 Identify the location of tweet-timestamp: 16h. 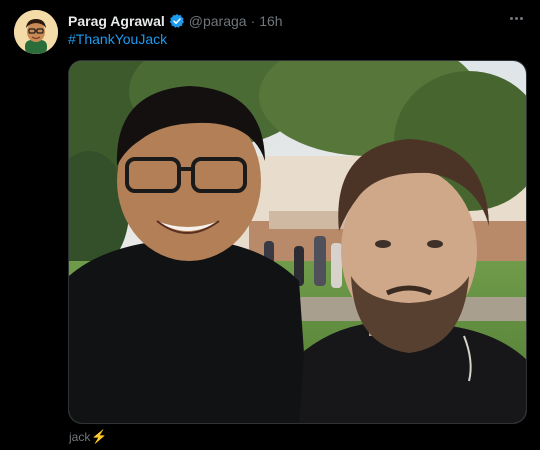
(270, 21).